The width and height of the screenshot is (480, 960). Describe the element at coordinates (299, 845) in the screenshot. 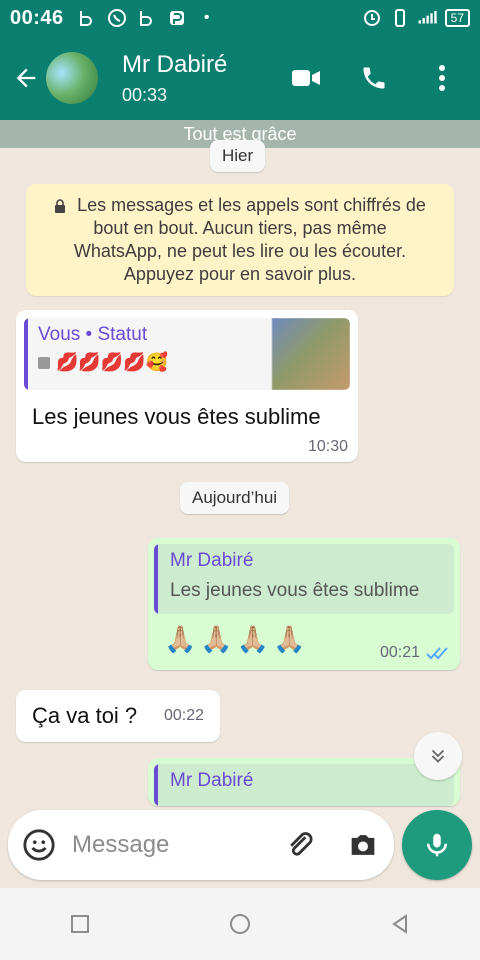

I see `attach-icon` at that location.